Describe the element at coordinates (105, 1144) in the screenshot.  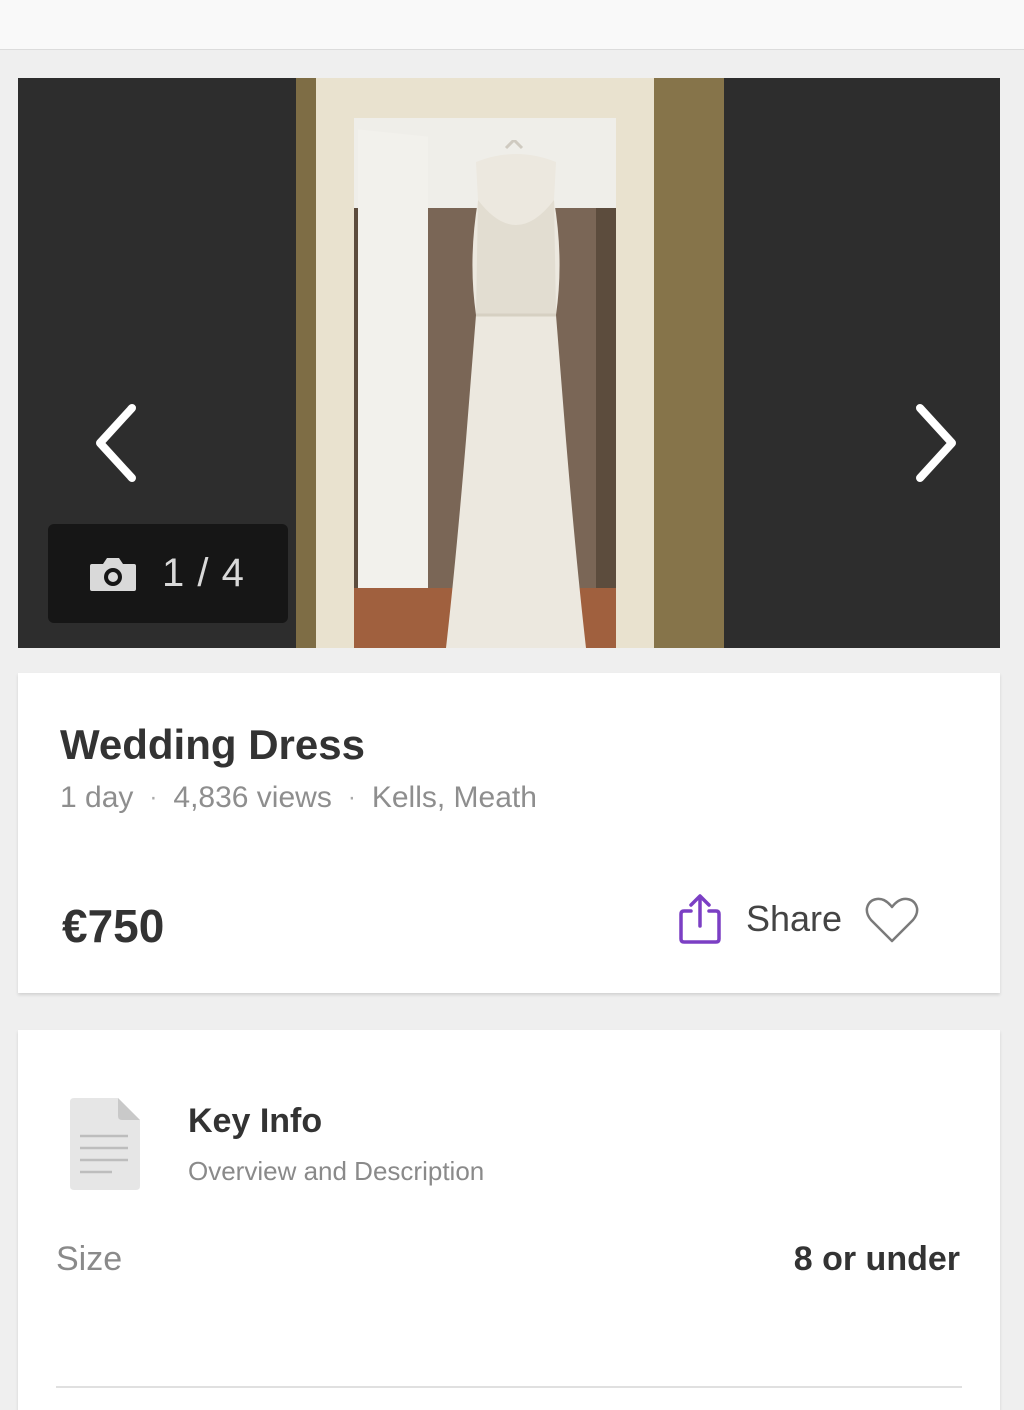
I see `document-icon` at that location.